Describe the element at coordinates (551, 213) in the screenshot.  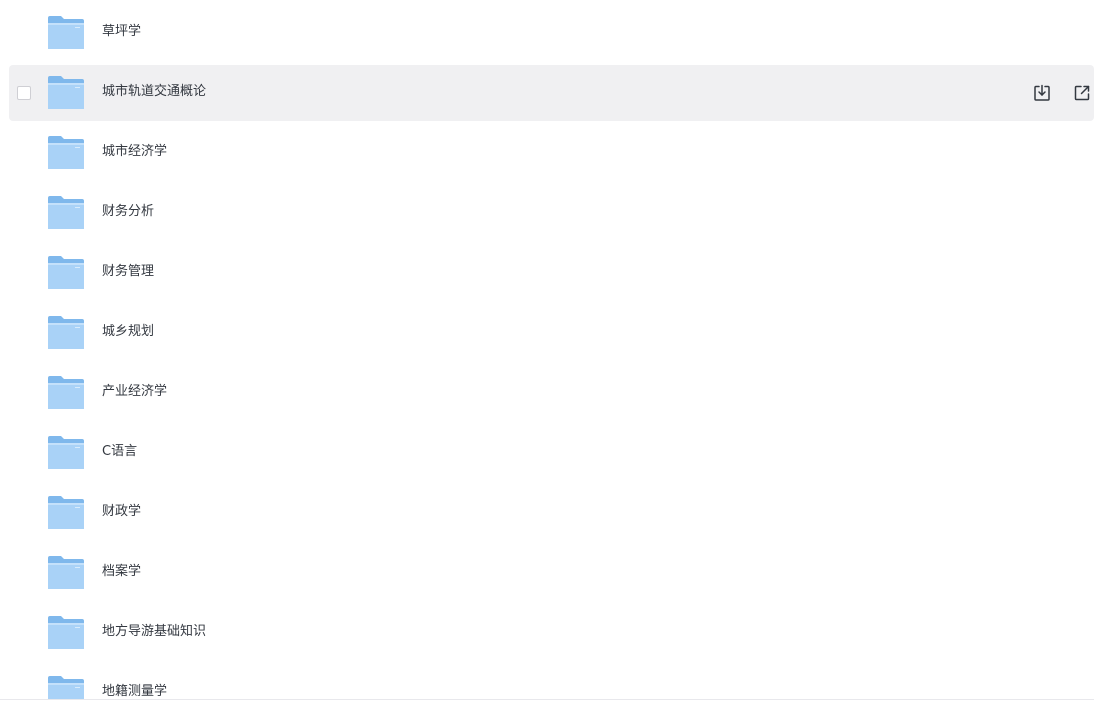
I see `file-row: 财务分析` at that location.